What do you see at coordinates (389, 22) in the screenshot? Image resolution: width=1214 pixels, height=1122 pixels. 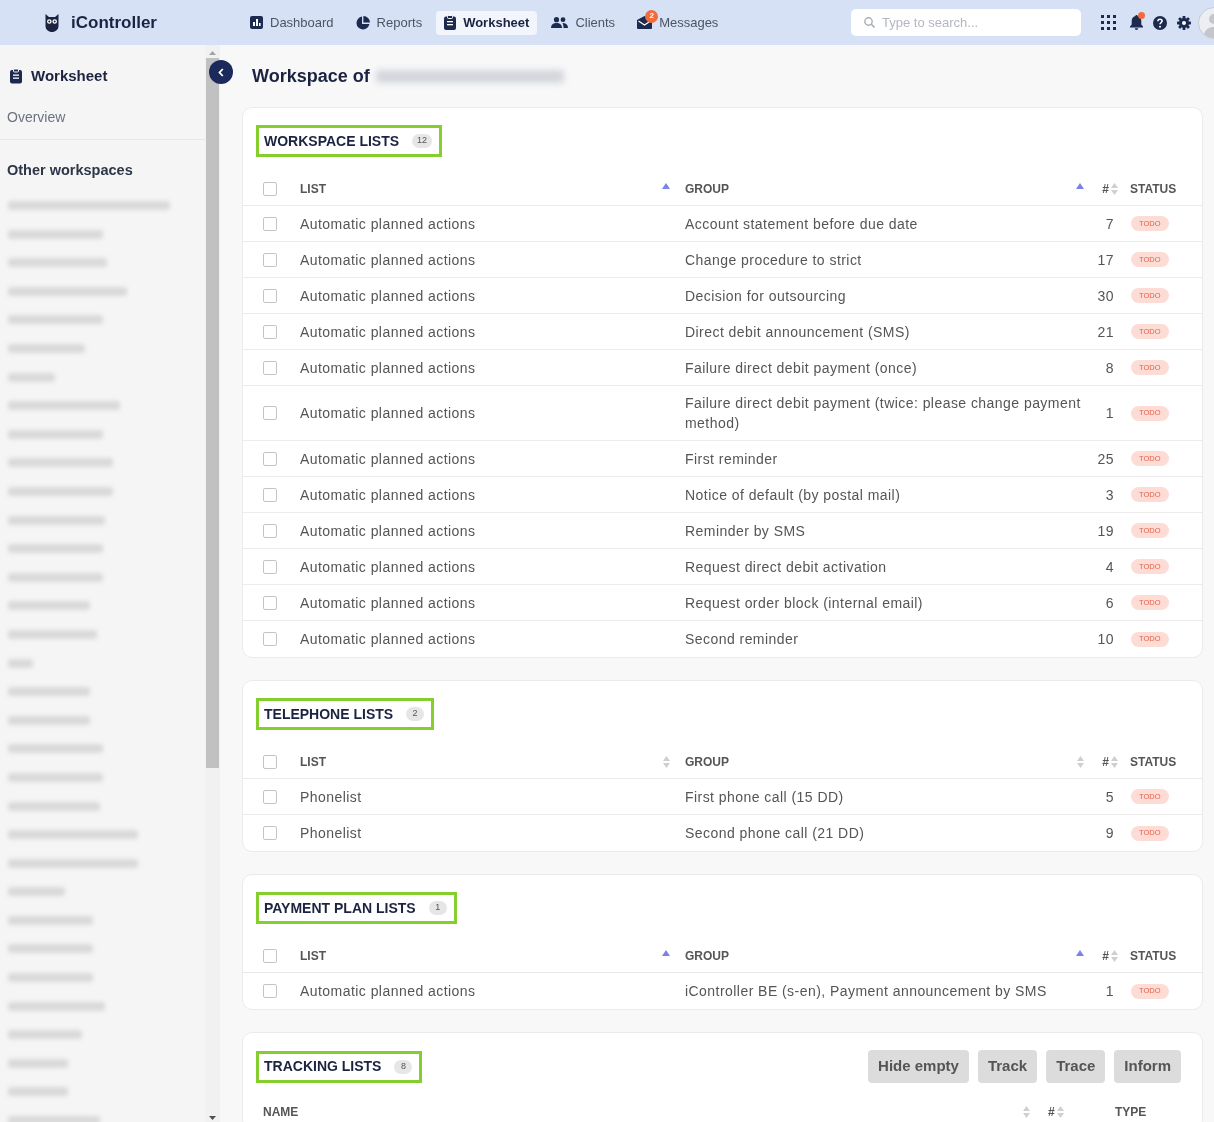 I see `nav-tab: Reports` at bounding box center [389, 22].